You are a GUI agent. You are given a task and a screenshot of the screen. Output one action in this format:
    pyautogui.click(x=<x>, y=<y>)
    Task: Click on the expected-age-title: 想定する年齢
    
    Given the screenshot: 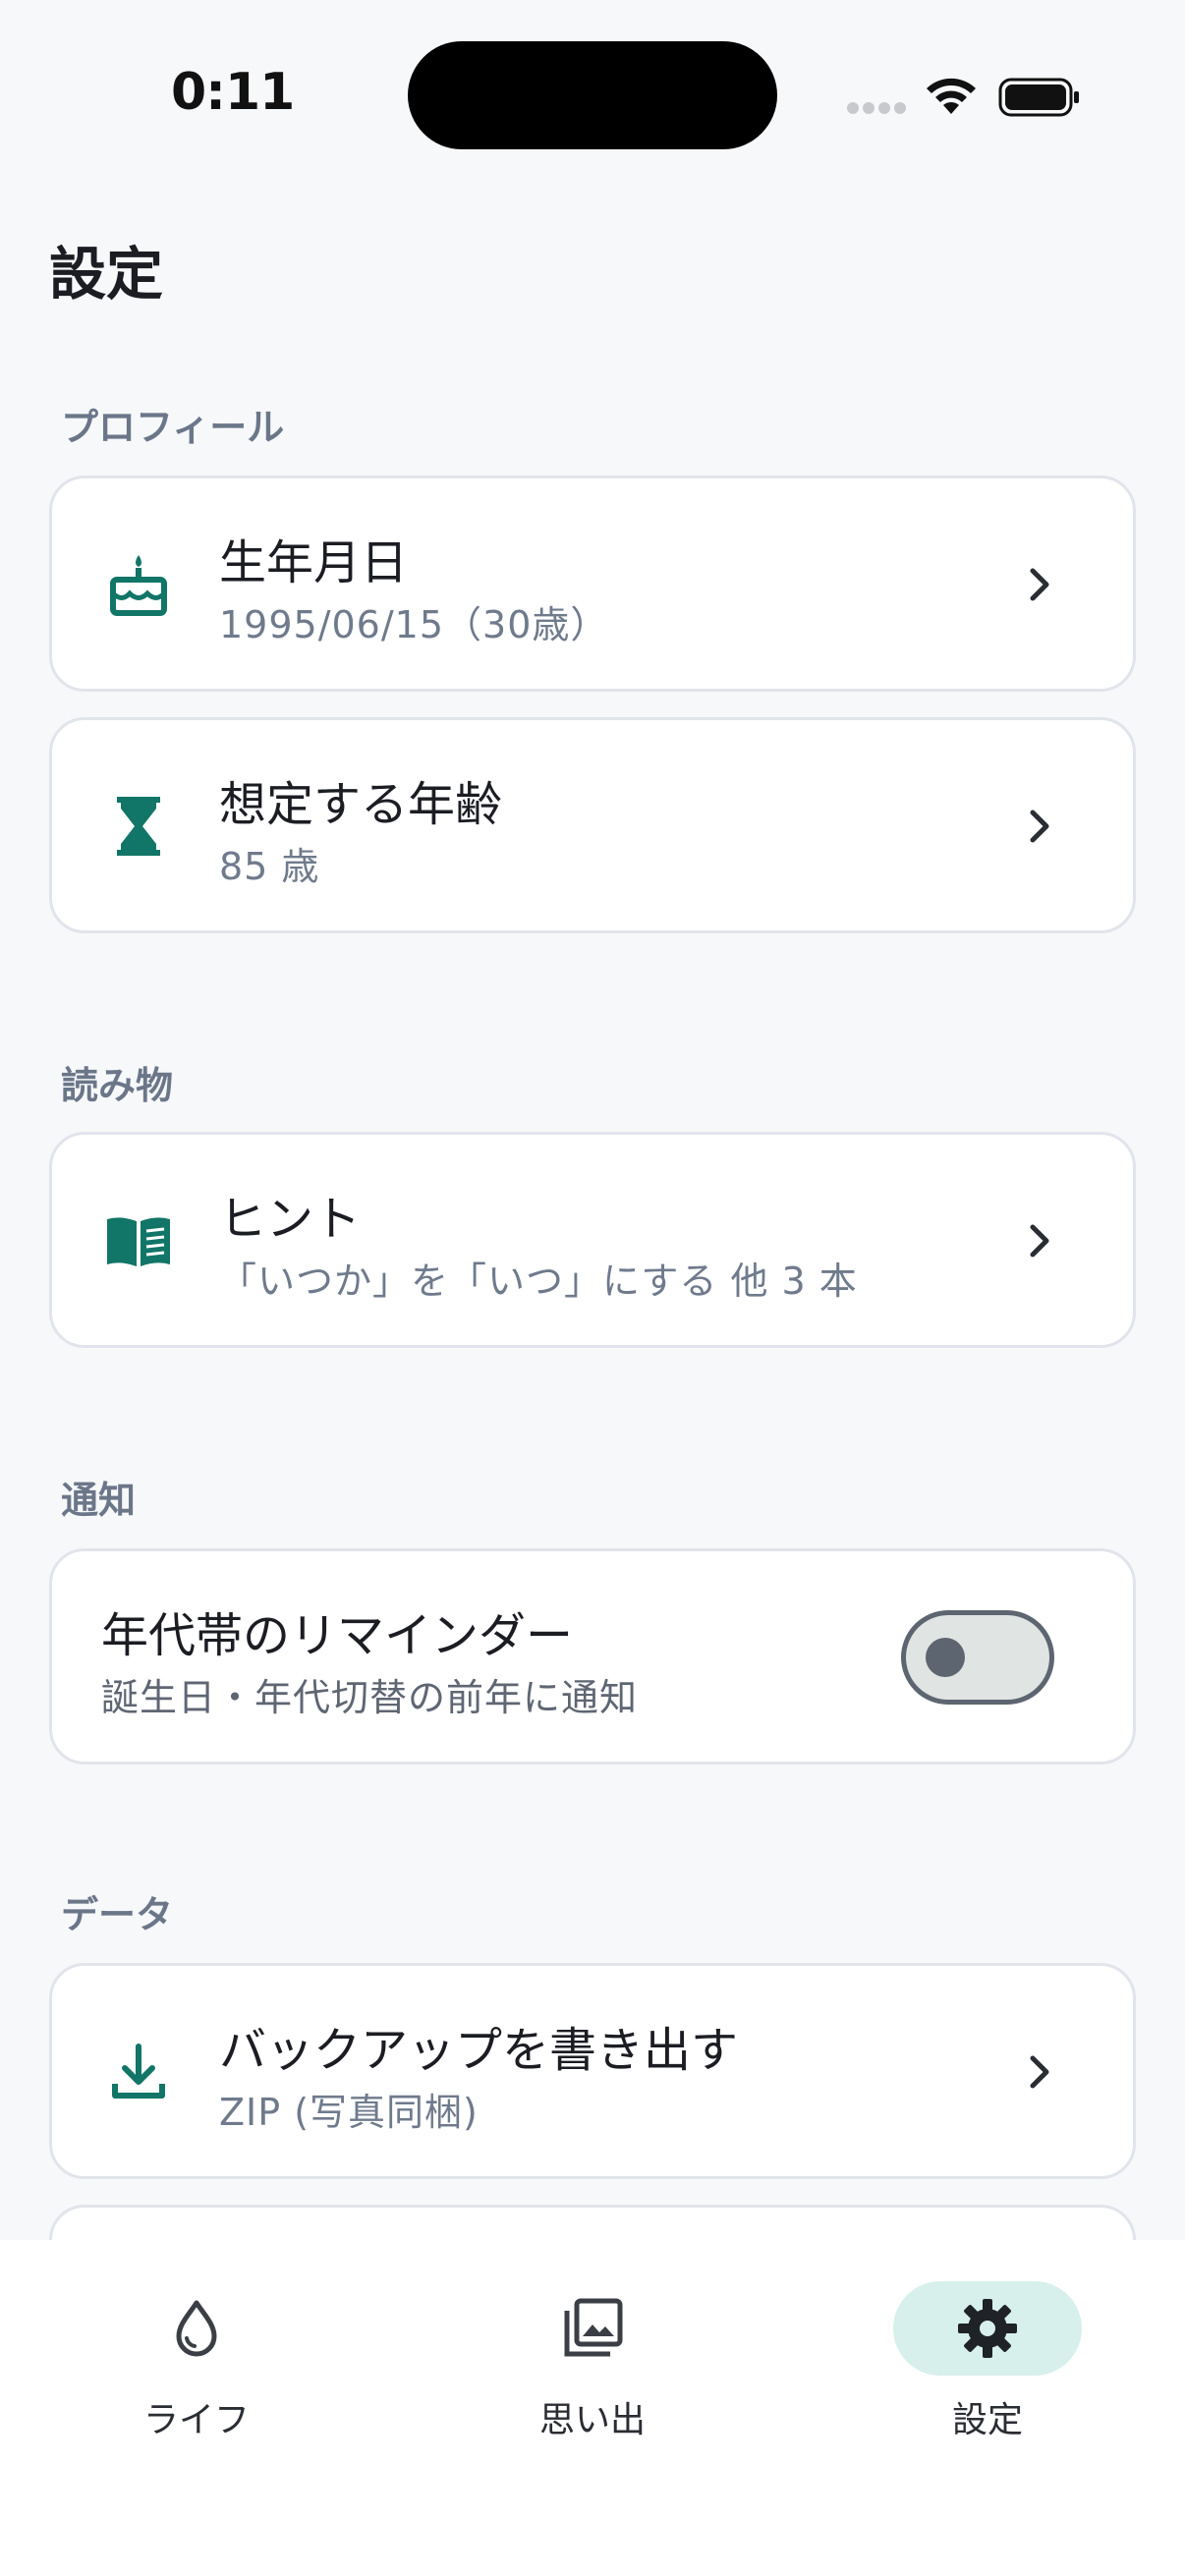 What is the action you would take?
    pyautogui.click(x=361, y=804)
    